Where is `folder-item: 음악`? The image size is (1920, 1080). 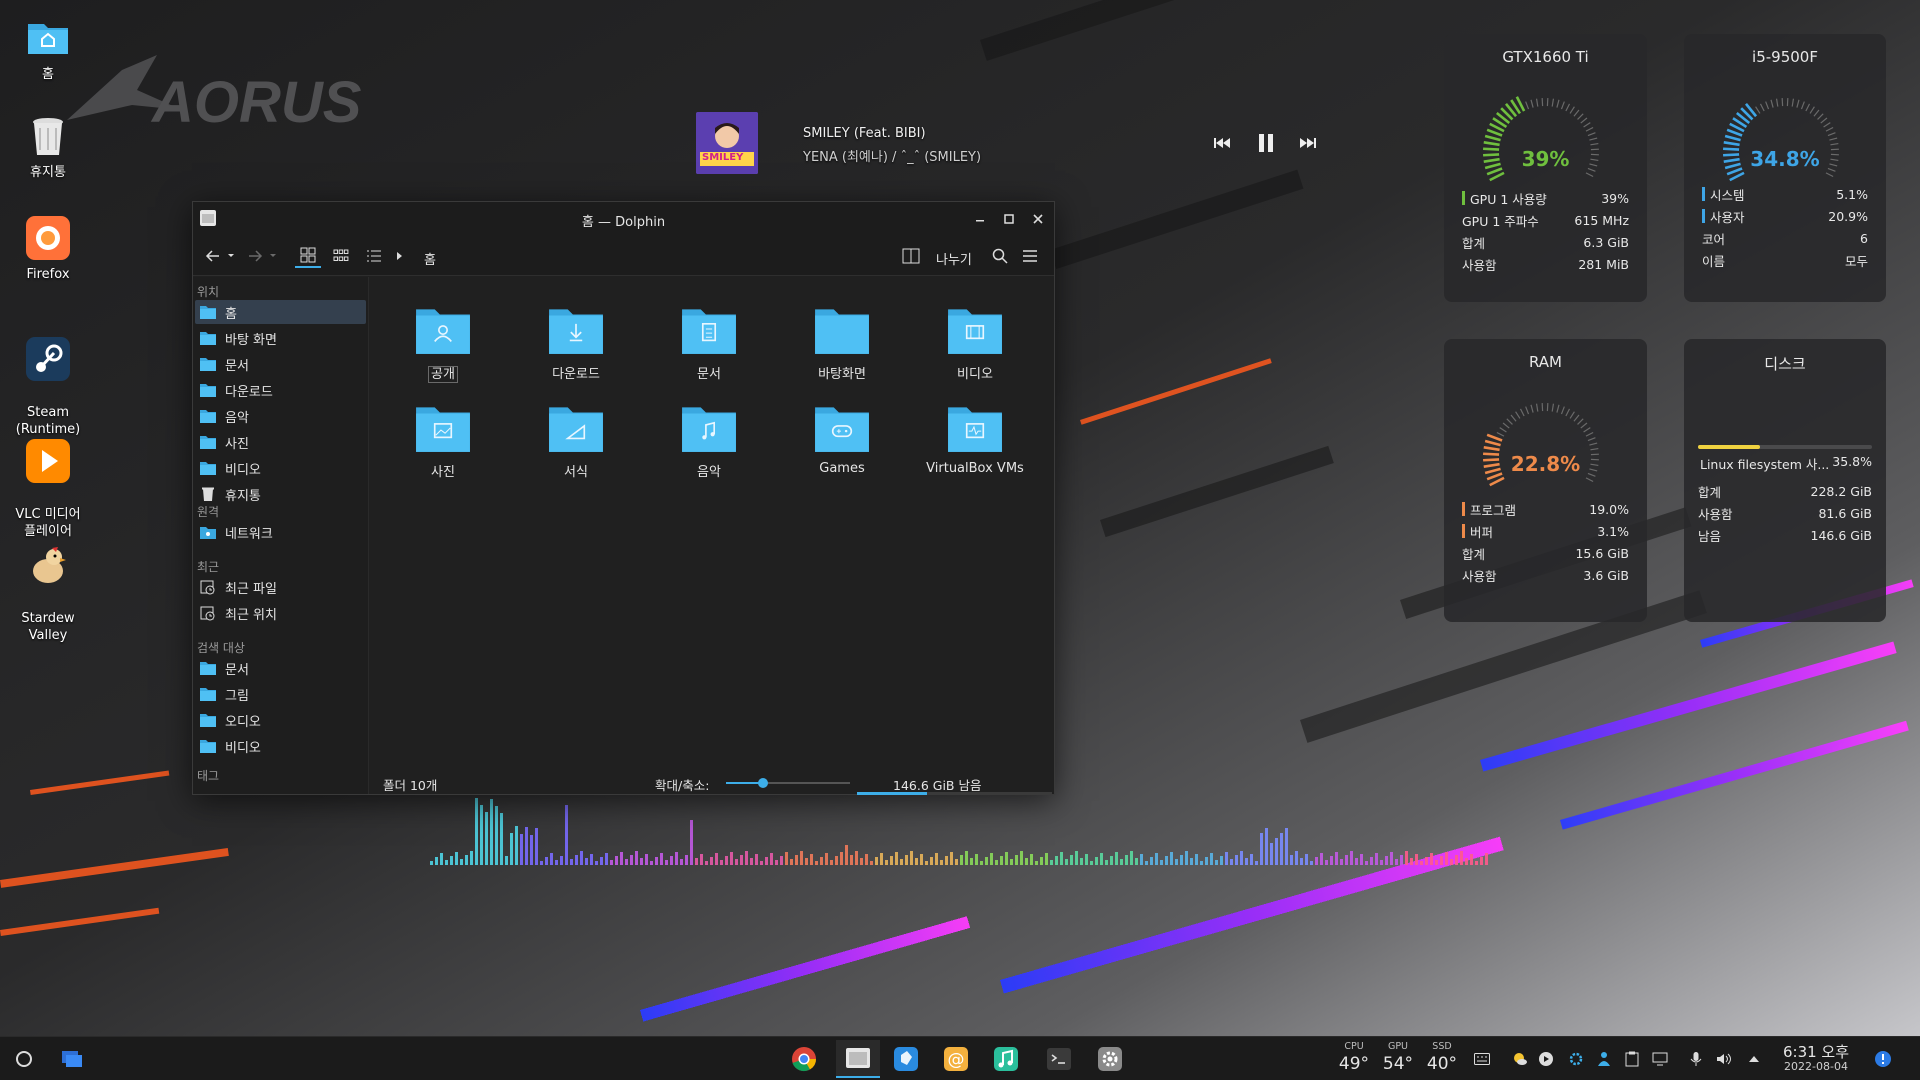 folder-item: 음악 is located at coordinates (709, 439).